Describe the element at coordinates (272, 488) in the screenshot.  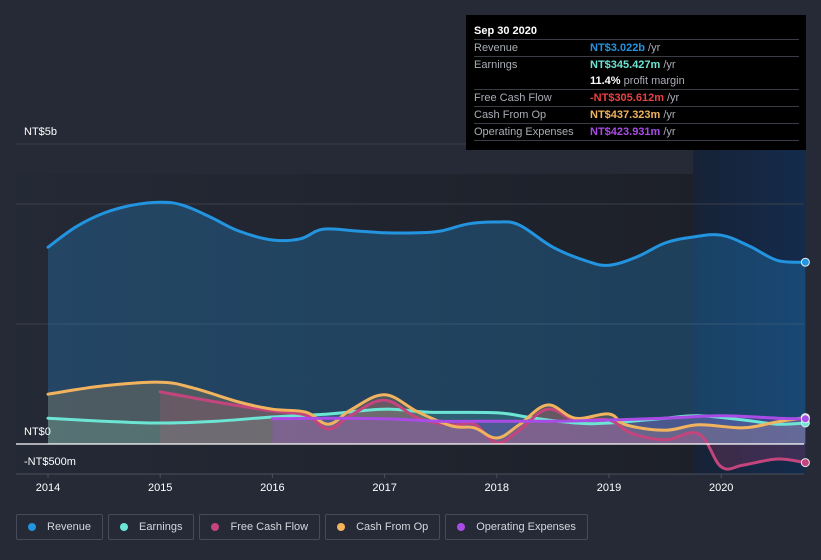
I see `x-tick-label: 2016` at that location.